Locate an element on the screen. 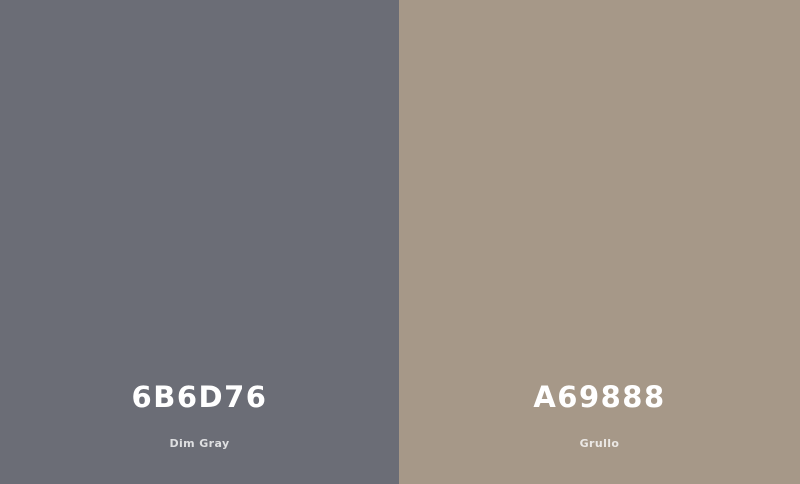 Image resolution: width=800 pixels, height=484 pixels. swatch-hex-code: 6B6D76 is located at coordinates (199, 397).